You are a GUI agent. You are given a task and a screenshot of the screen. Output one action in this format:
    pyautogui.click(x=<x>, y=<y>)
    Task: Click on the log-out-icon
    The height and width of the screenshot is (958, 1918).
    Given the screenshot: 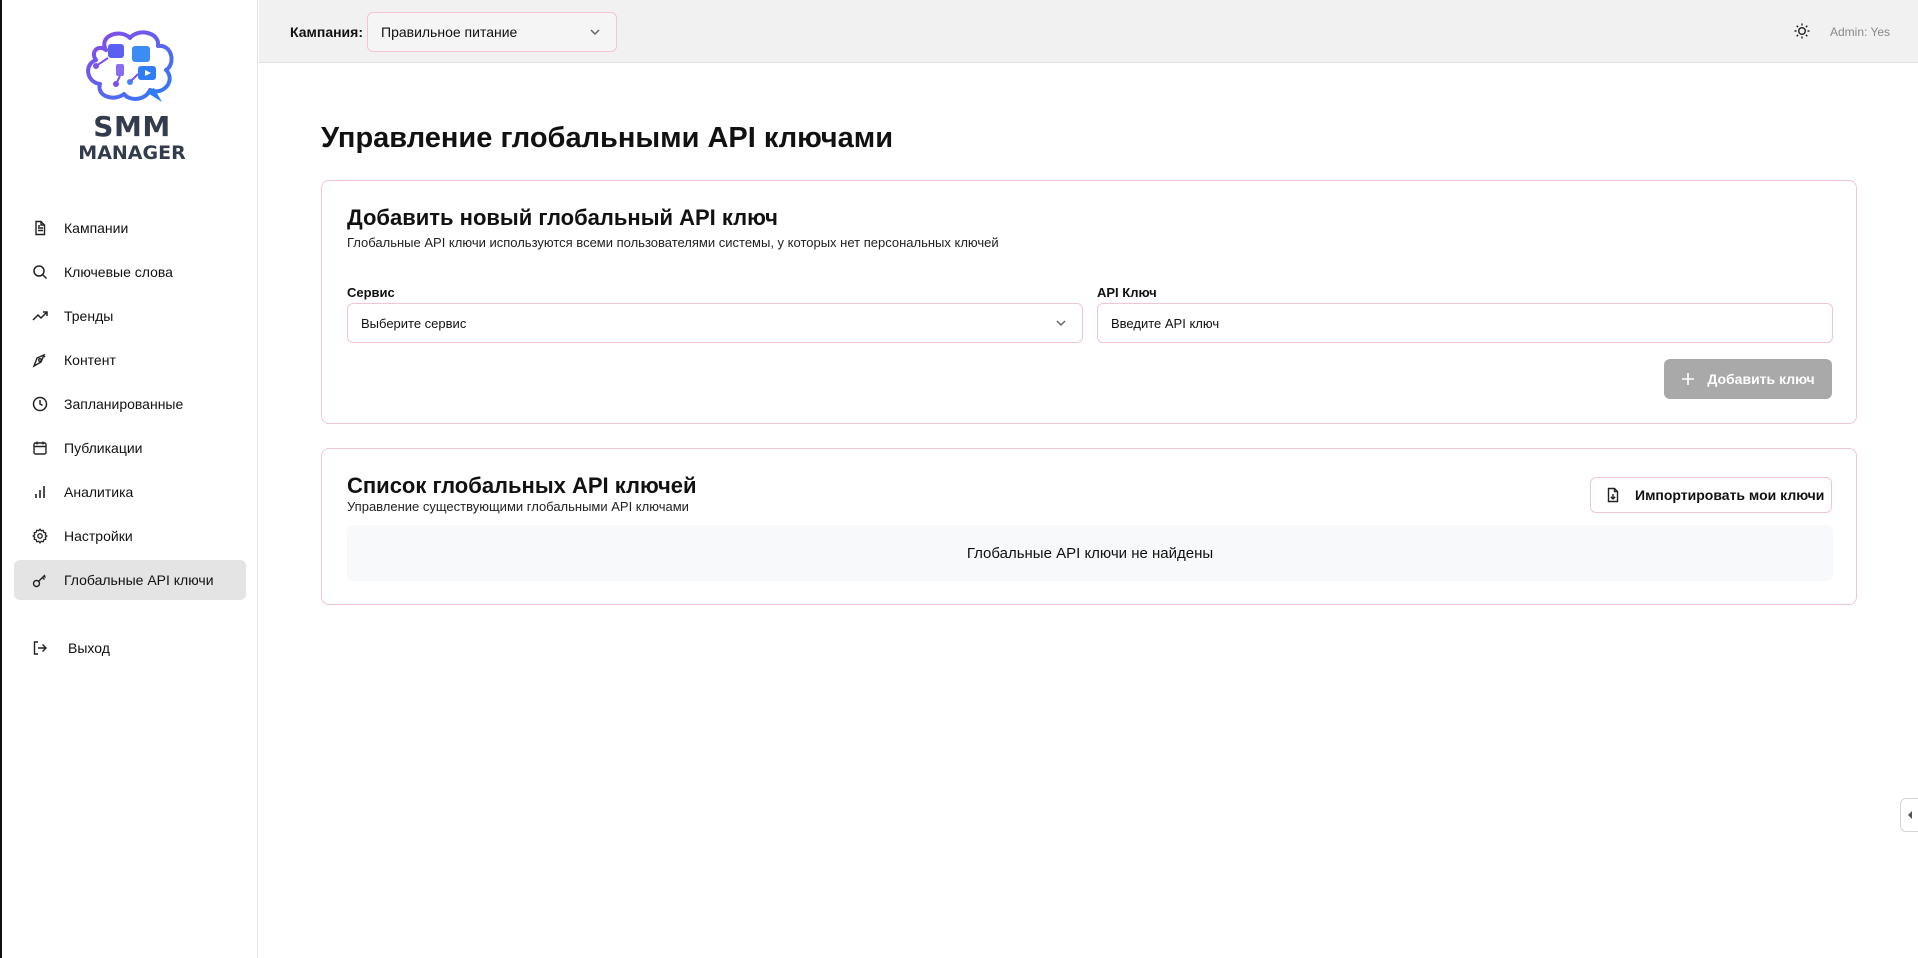 What is the action you would take?
    pyautogui.click(x=40, y=648)
    